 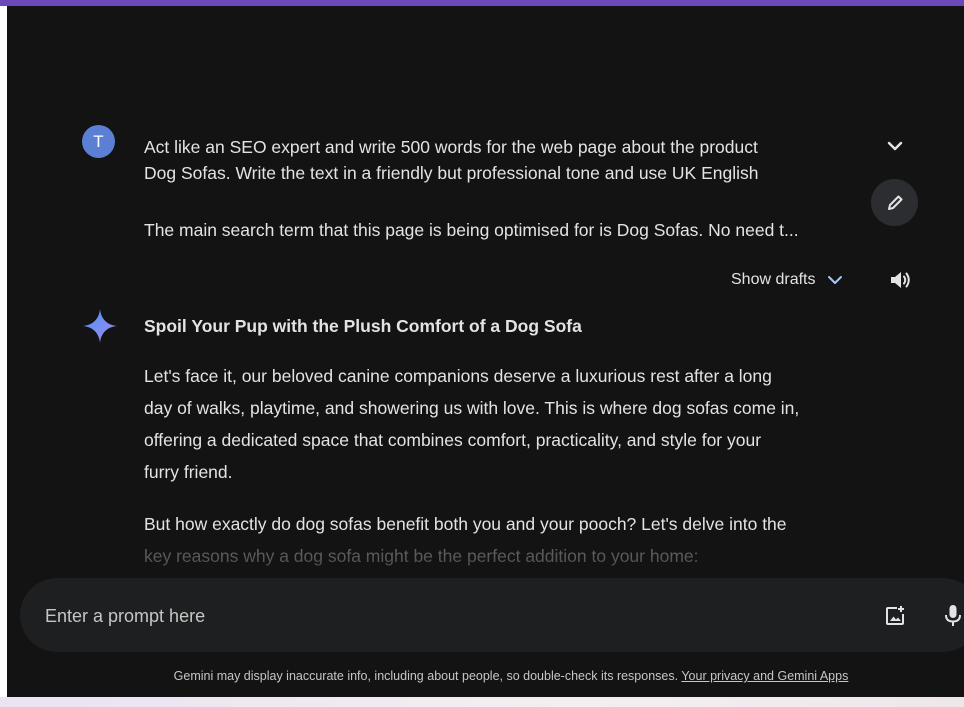 I want to click on gemini-spark-icon, so click(x=100, y=326).